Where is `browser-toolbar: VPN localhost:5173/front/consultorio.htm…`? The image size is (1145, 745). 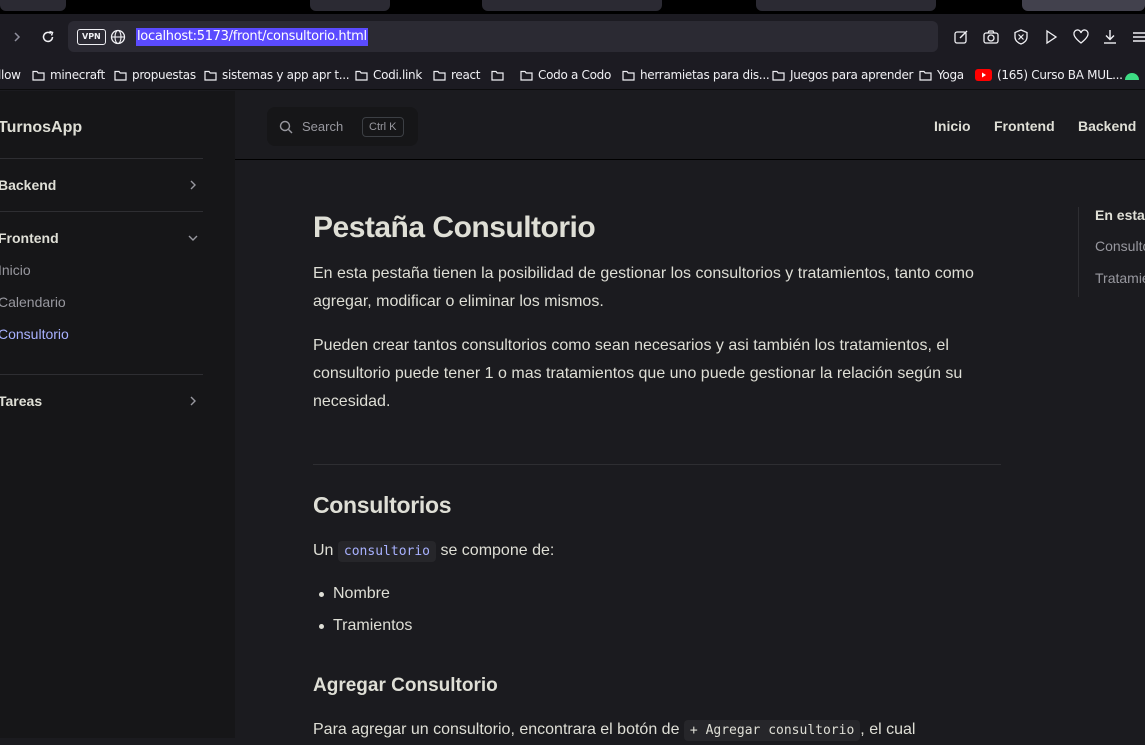
browser-toolbar: VPN localhost:5173/front/consultorio.htm… is located at coordinates (572, 37).